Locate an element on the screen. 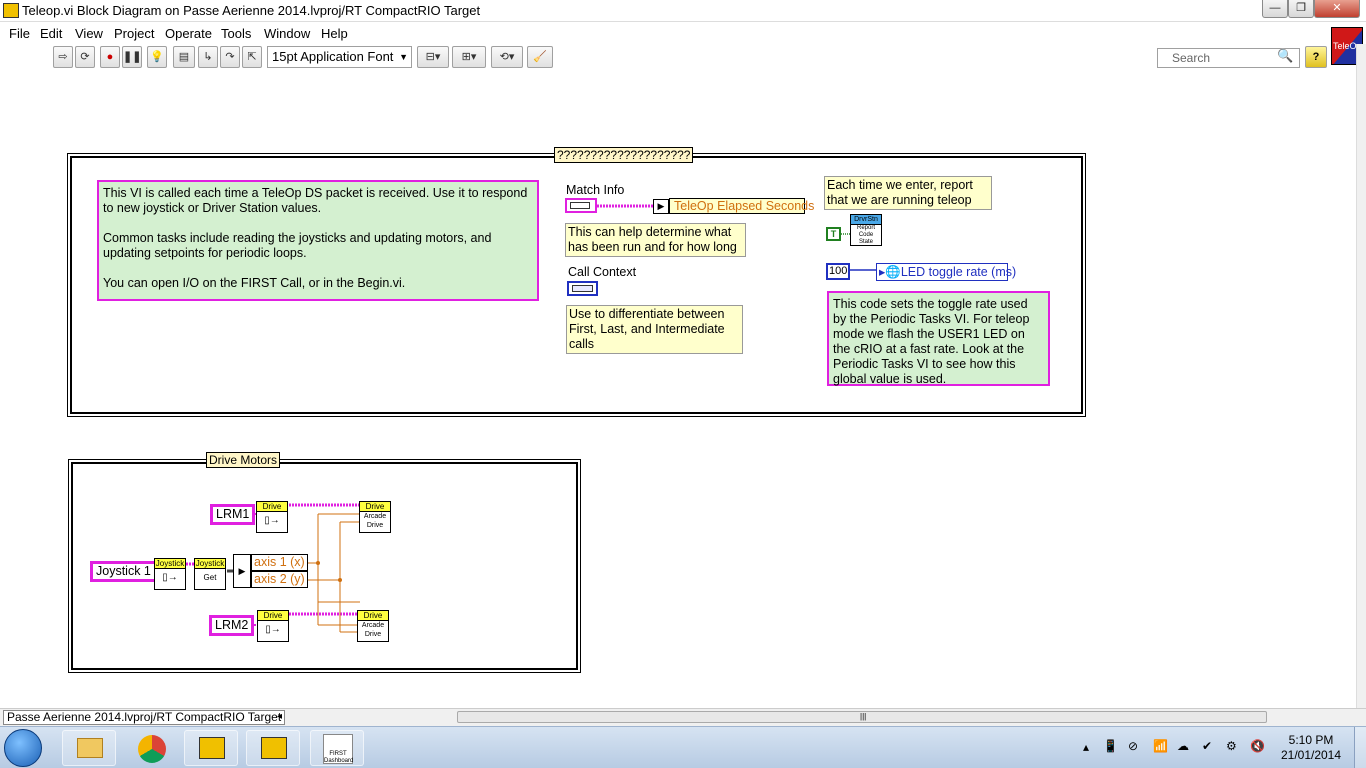 The height and width of the screenshot is (768, 1366). joystick-refnum: Joystick ▯→ is located at coordinates (170, 574).